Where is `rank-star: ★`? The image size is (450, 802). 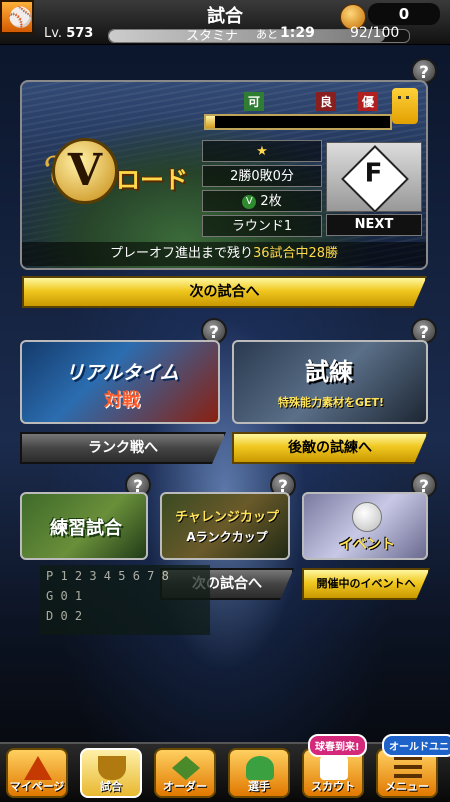 rank-star: ★ is located at coordinates (262, 151).